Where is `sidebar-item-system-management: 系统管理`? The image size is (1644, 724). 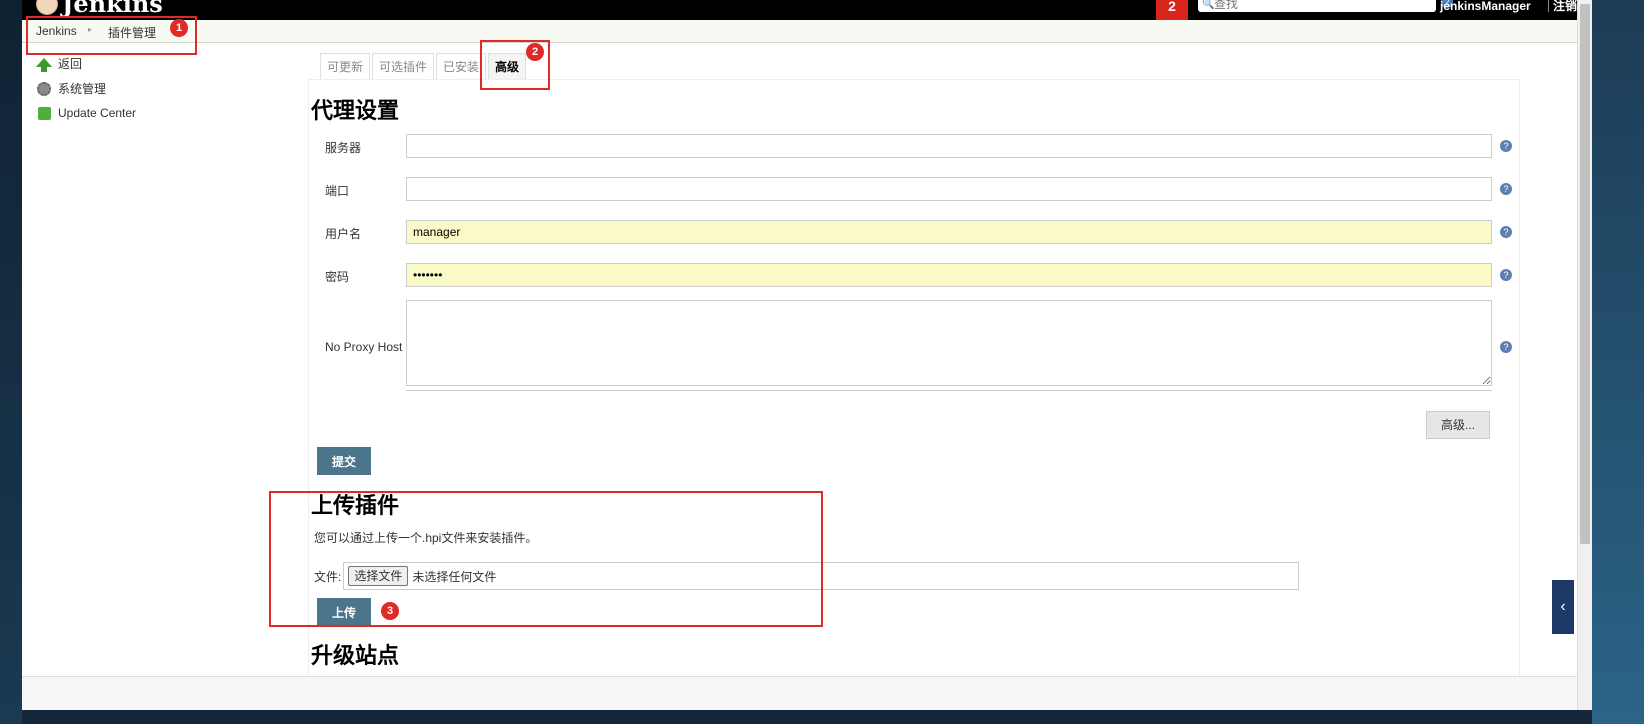
sidebar-item-system-management: 系统管理 is located at coordinates (71, 88).